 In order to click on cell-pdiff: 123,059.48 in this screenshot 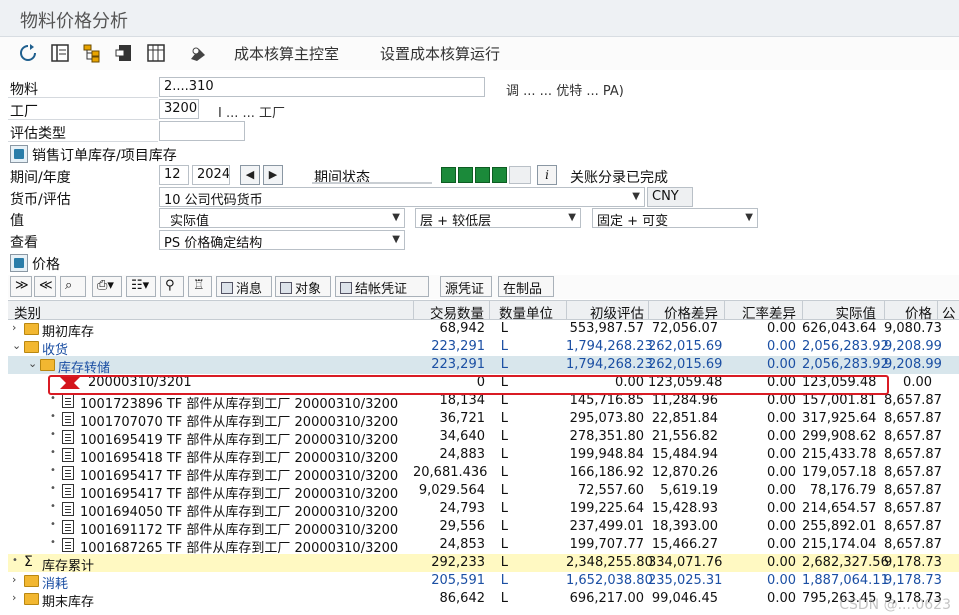, I will do `click(685, 382)`.